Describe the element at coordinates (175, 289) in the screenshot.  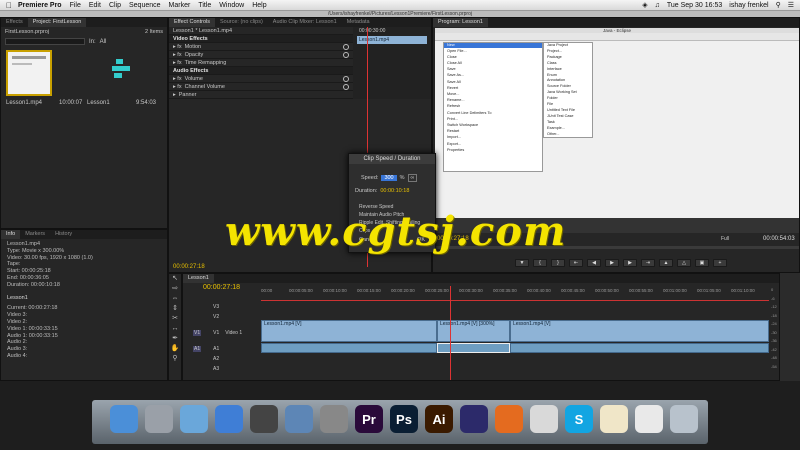
I see `track-select-icon: ⇨` at that location.